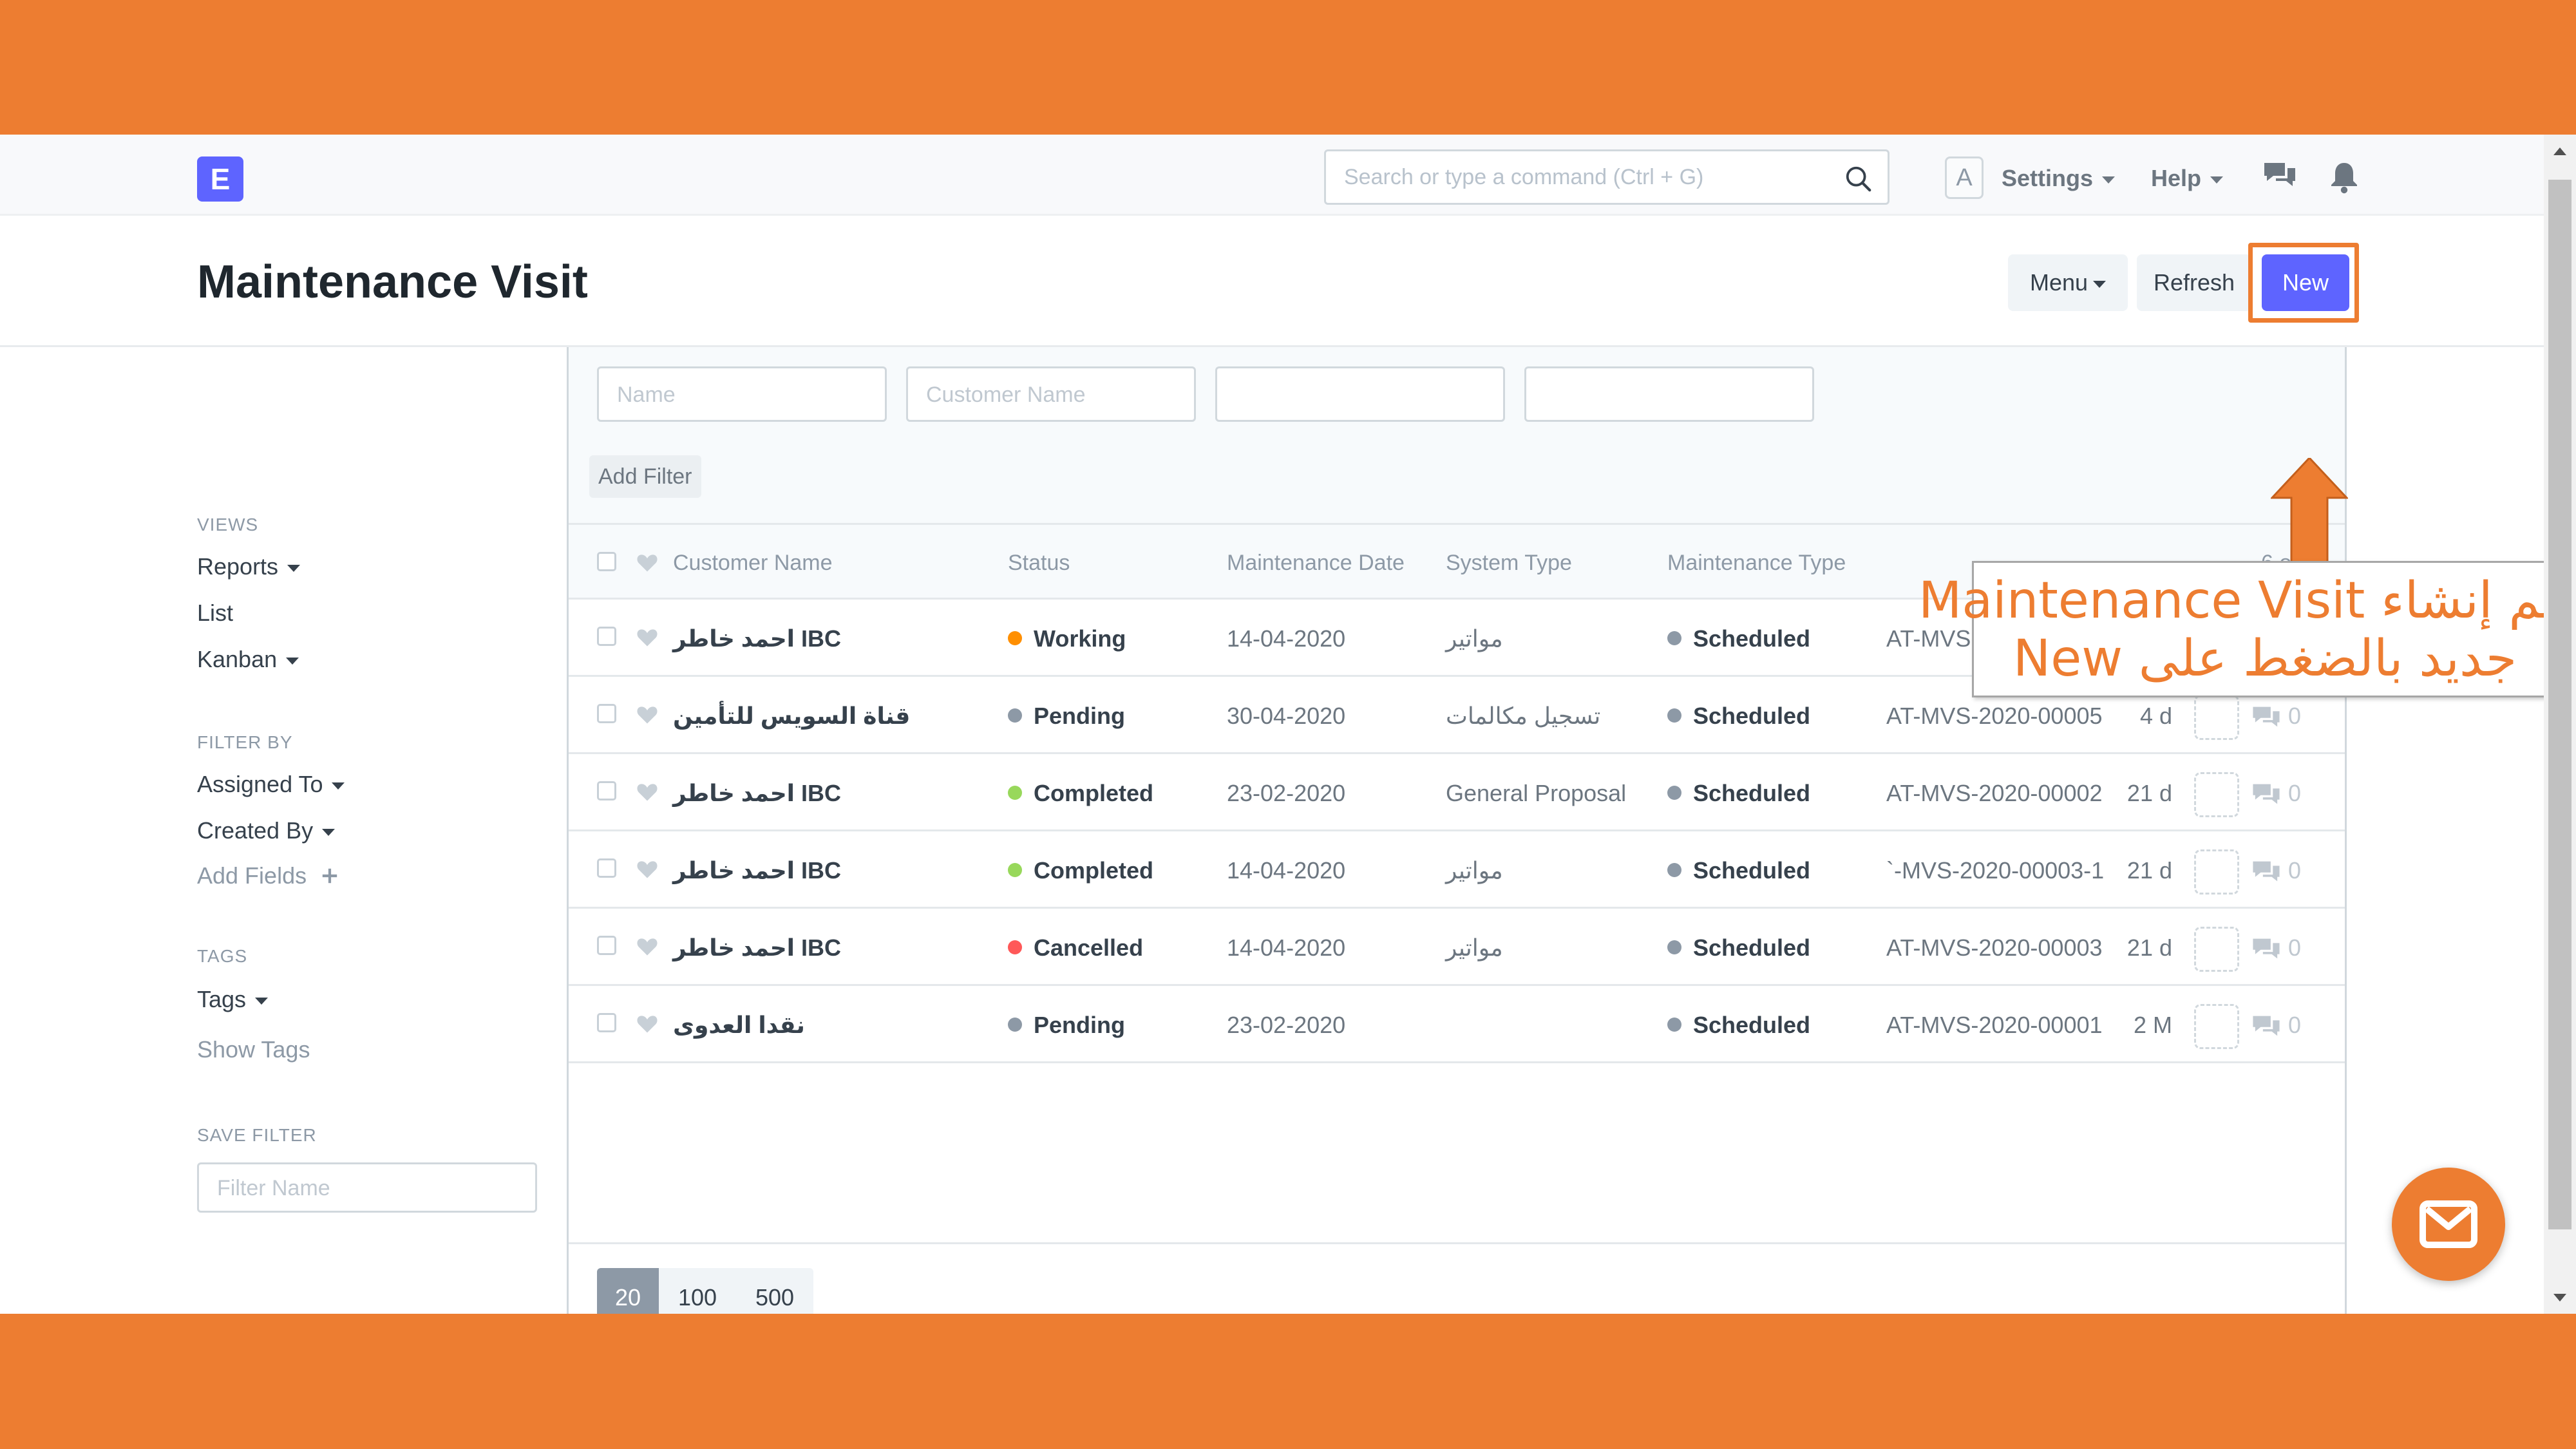  Describe the element at coordinates (1999, 947) in the screenshot. I see `record-id: AT-MVS-2020-00003` at that location.